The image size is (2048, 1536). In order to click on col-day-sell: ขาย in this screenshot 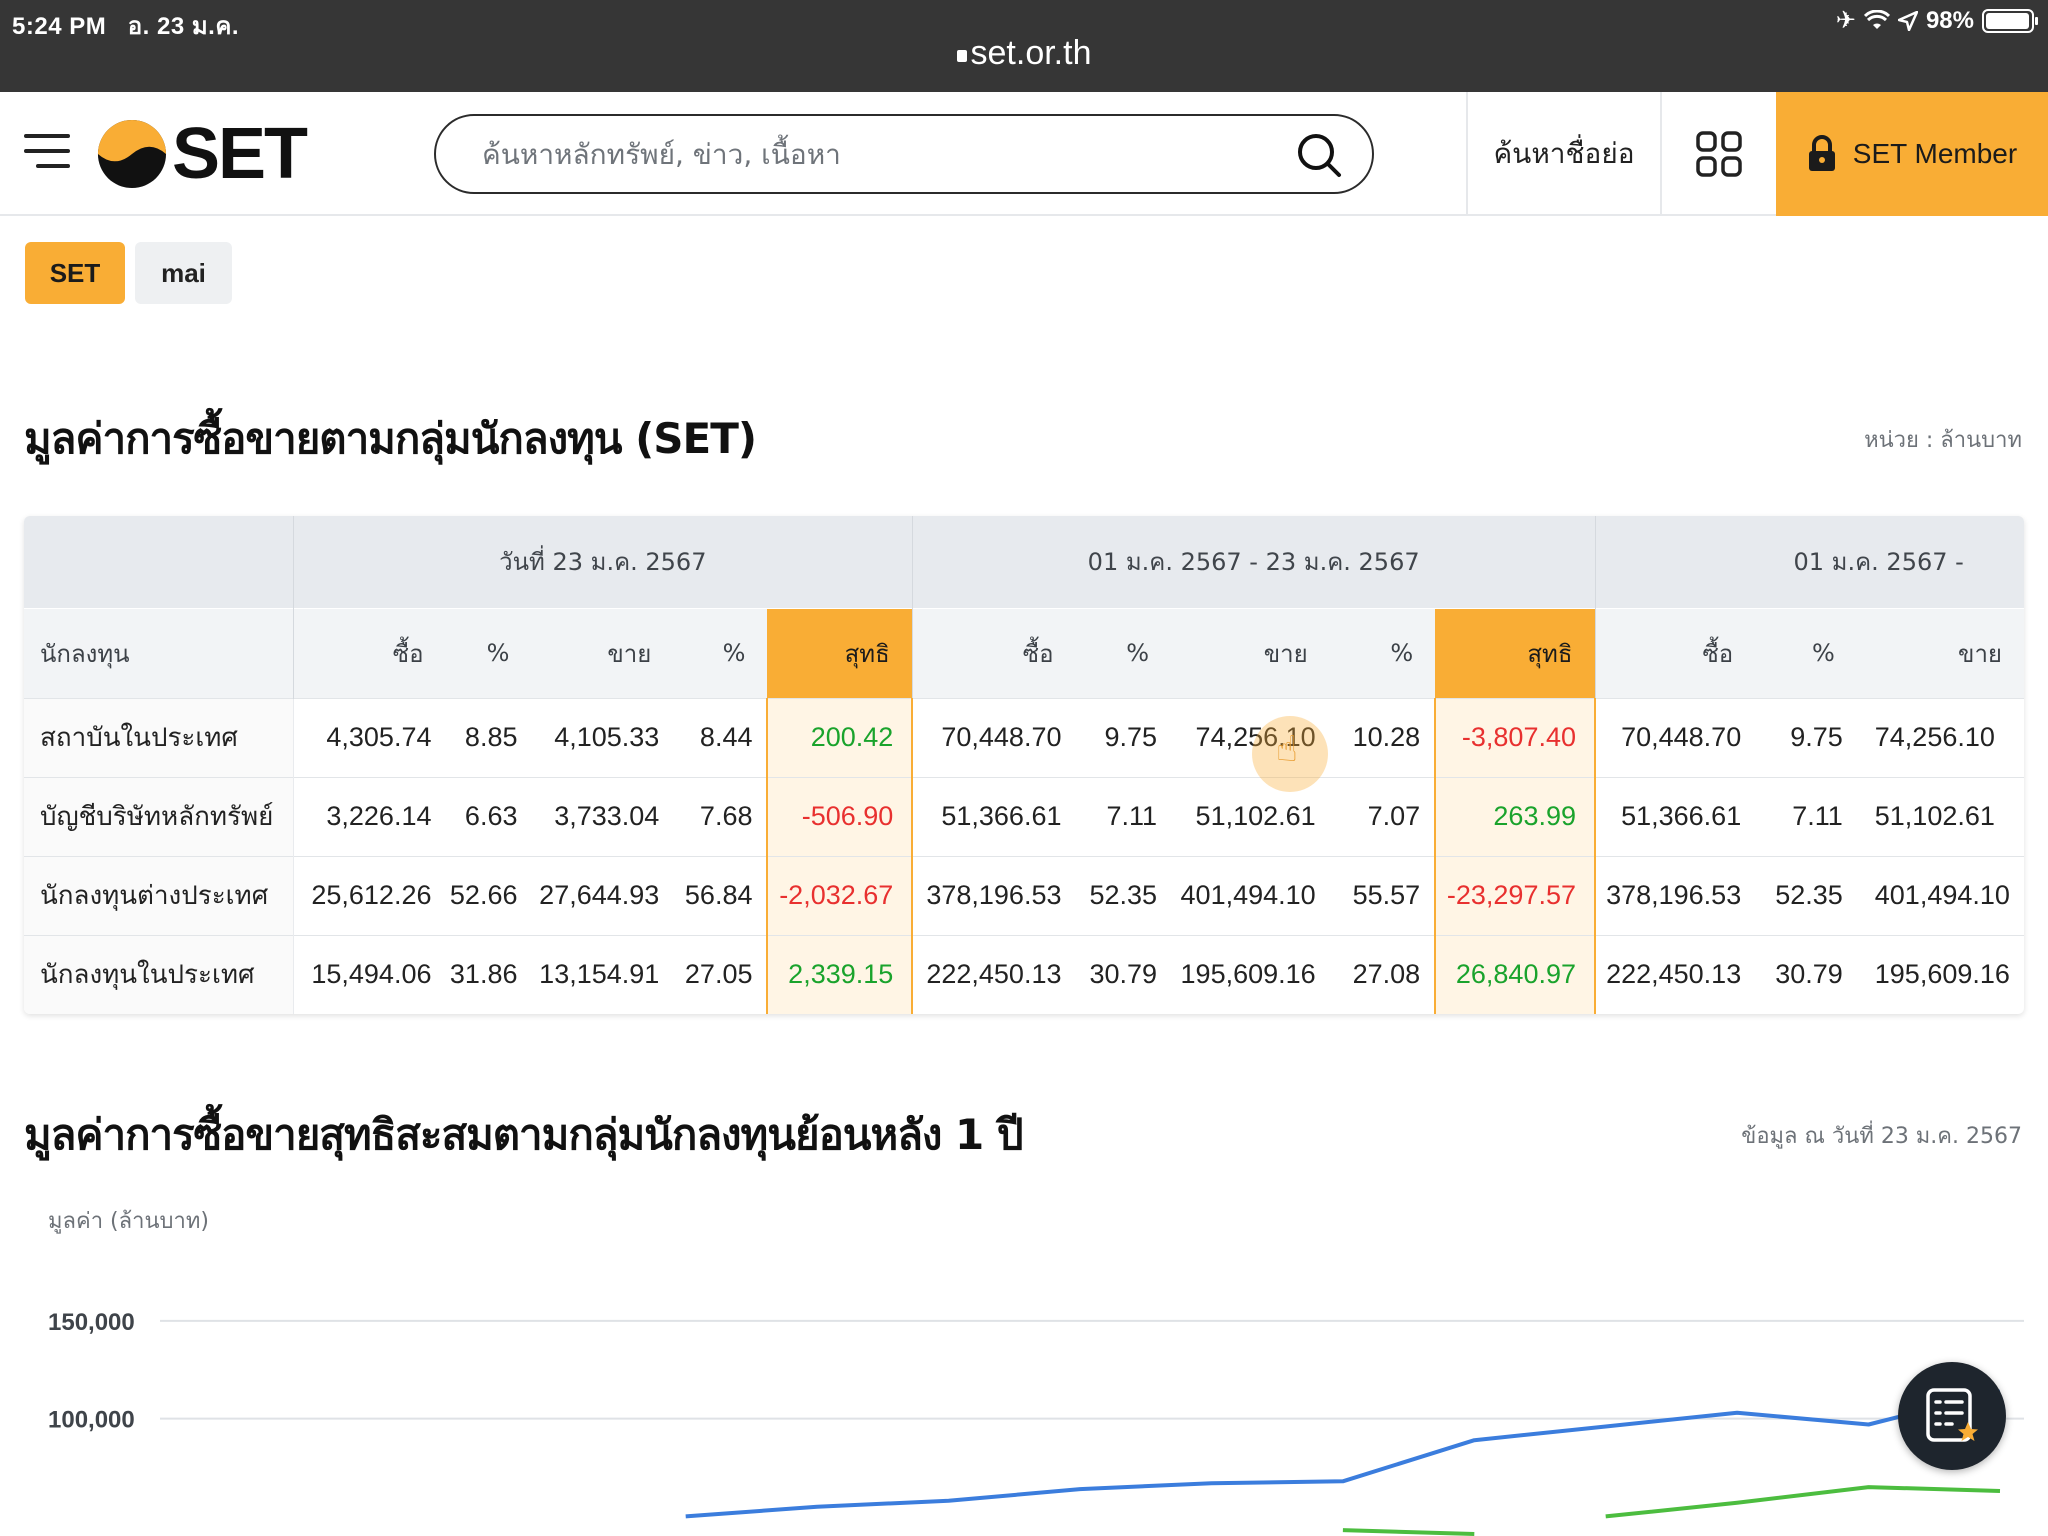, I will do `click(602, 652)`.